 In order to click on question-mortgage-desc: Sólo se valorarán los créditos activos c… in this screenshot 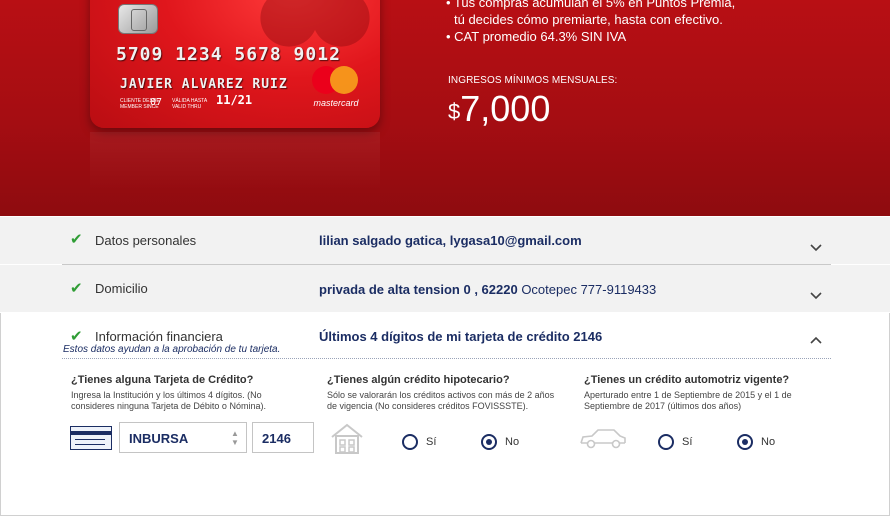, I will do `click(440, 401)`.